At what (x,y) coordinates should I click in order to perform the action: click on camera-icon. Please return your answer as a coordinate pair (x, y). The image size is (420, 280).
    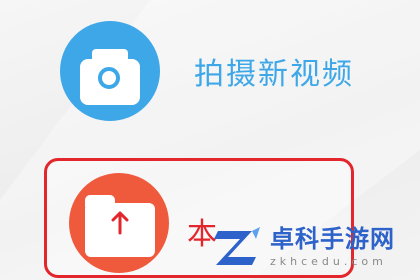
    Looking at the image, I should click on (110, 71).